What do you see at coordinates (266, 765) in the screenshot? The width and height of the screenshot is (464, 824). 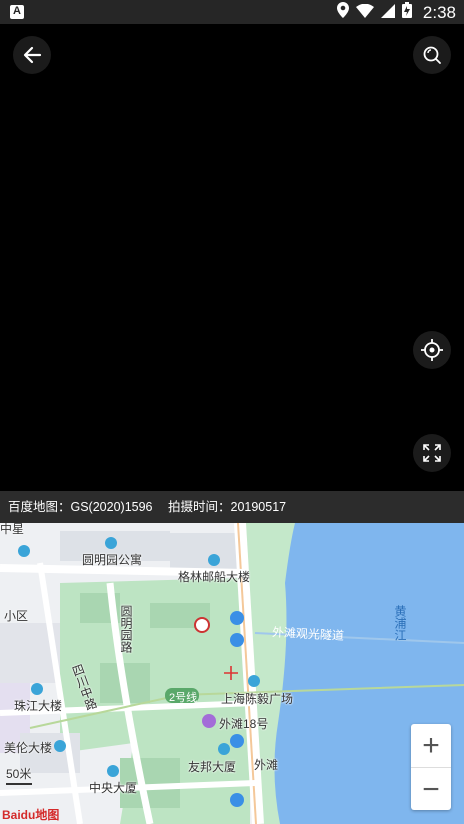 I see `map-label: 外滩` at bounding box center [266, 765].